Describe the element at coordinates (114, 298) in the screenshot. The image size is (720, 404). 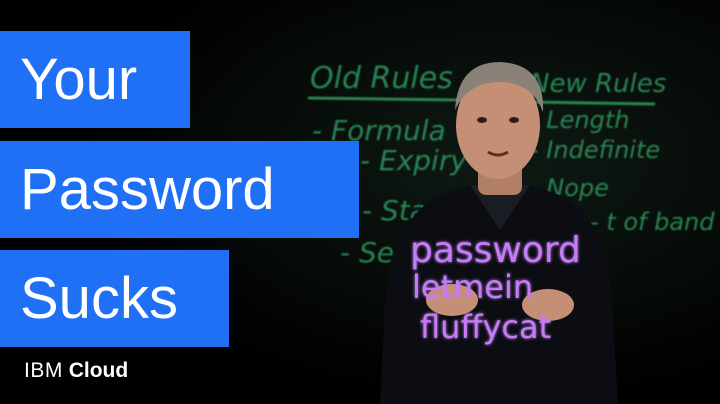
I see `title-line-3: Sucks` at that location.